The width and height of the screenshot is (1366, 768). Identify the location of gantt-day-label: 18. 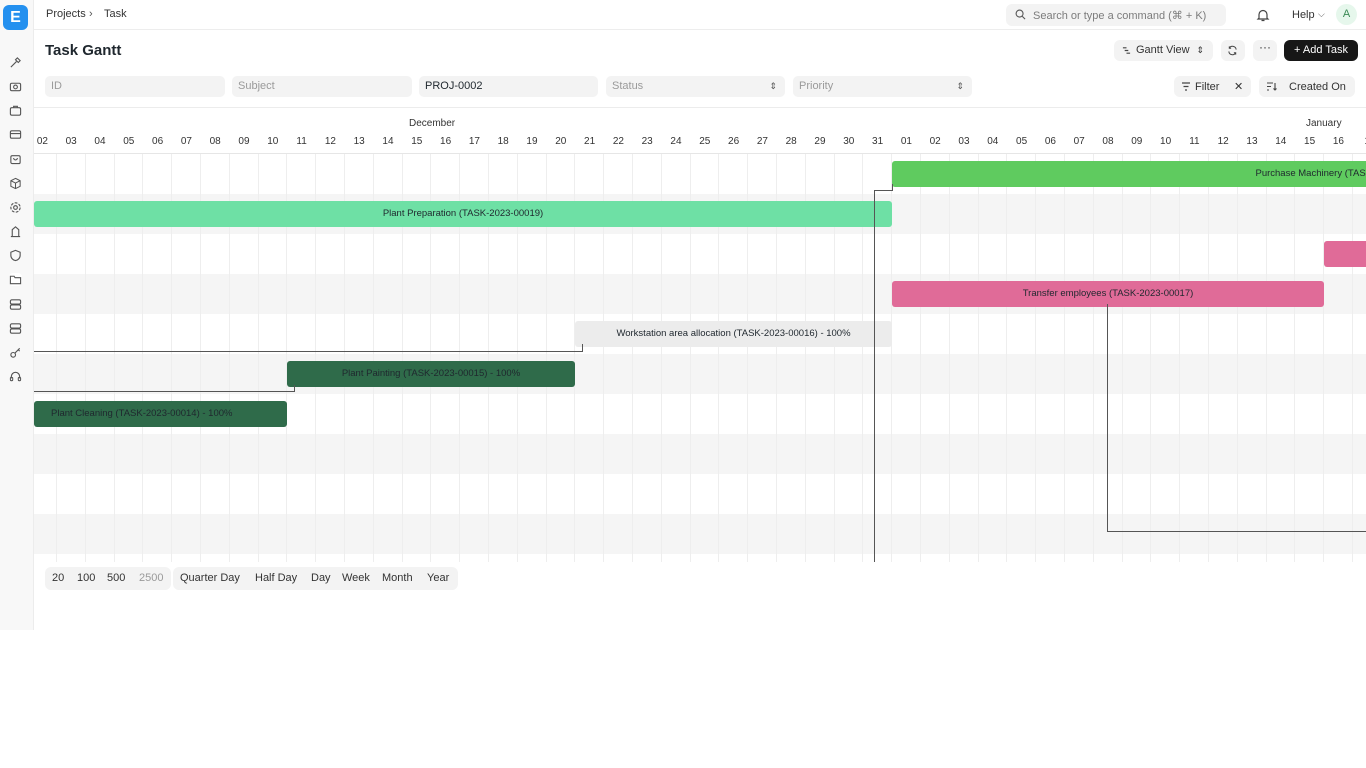
(503, 141).